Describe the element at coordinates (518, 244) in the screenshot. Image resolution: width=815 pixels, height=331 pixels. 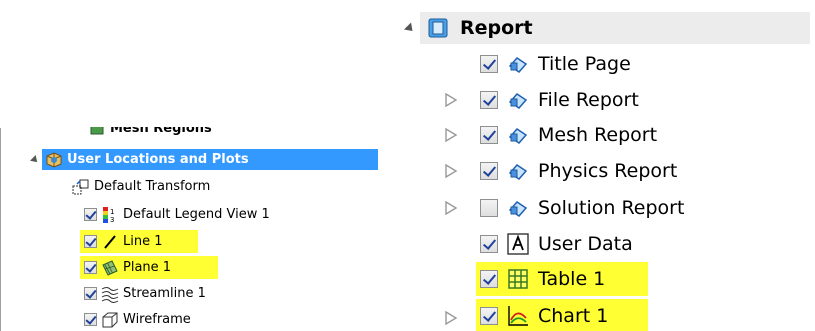
I see `user-data-icon` at that location.